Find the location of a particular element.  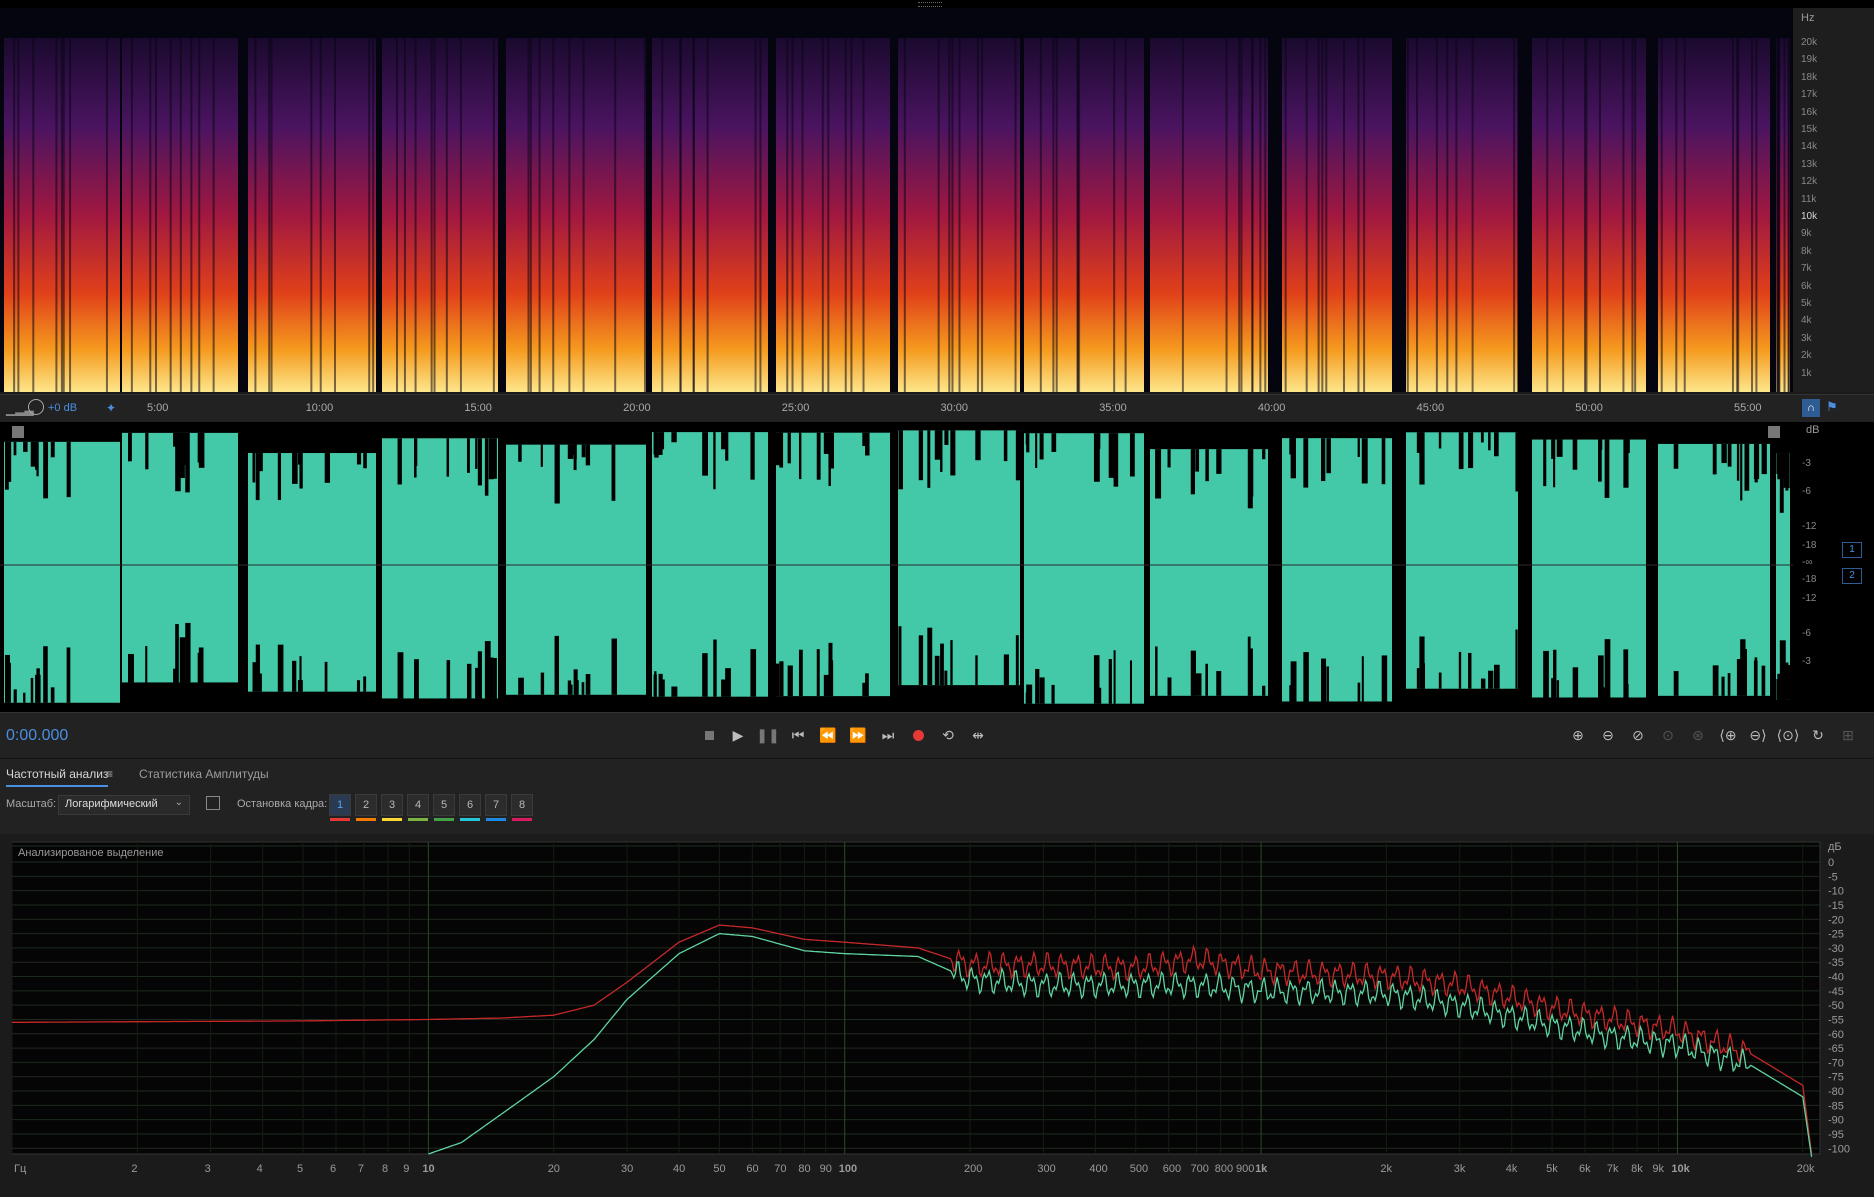

corner-toggle-icon is located at coordinates (18, 432).